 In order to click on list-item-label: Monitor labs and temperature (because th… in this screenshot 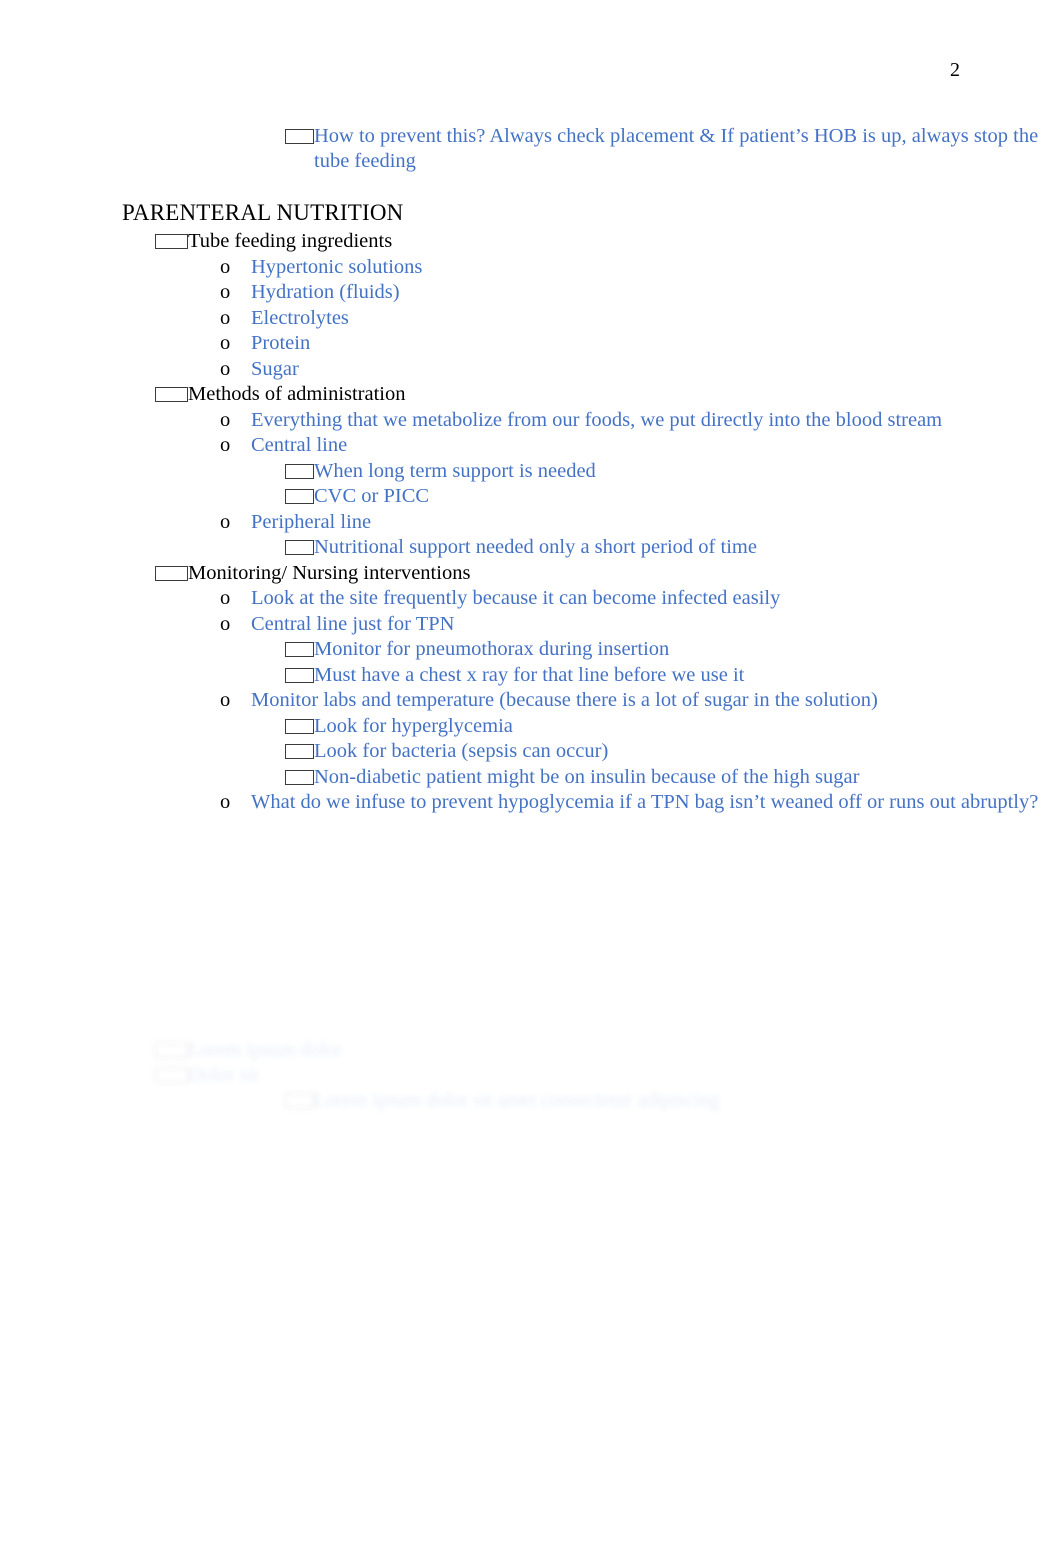, I will do `click(564, 700)`.